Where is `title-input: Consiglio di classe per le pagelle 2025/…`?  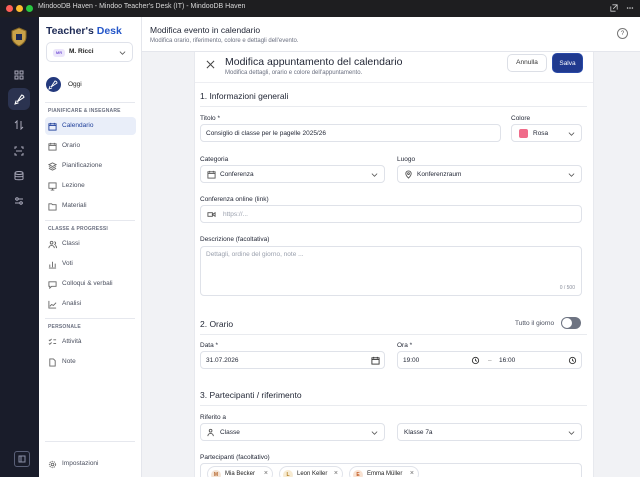
title-input: Consiglio di classe per le pagelle 2025/… is located at coordinates (350, 133).